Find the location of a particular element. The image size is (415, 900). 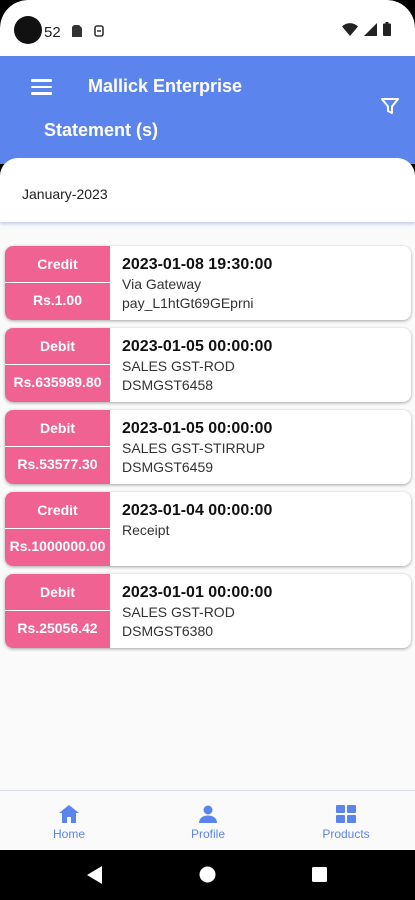

status-bar: 52 is located at coordinates (207, 28).